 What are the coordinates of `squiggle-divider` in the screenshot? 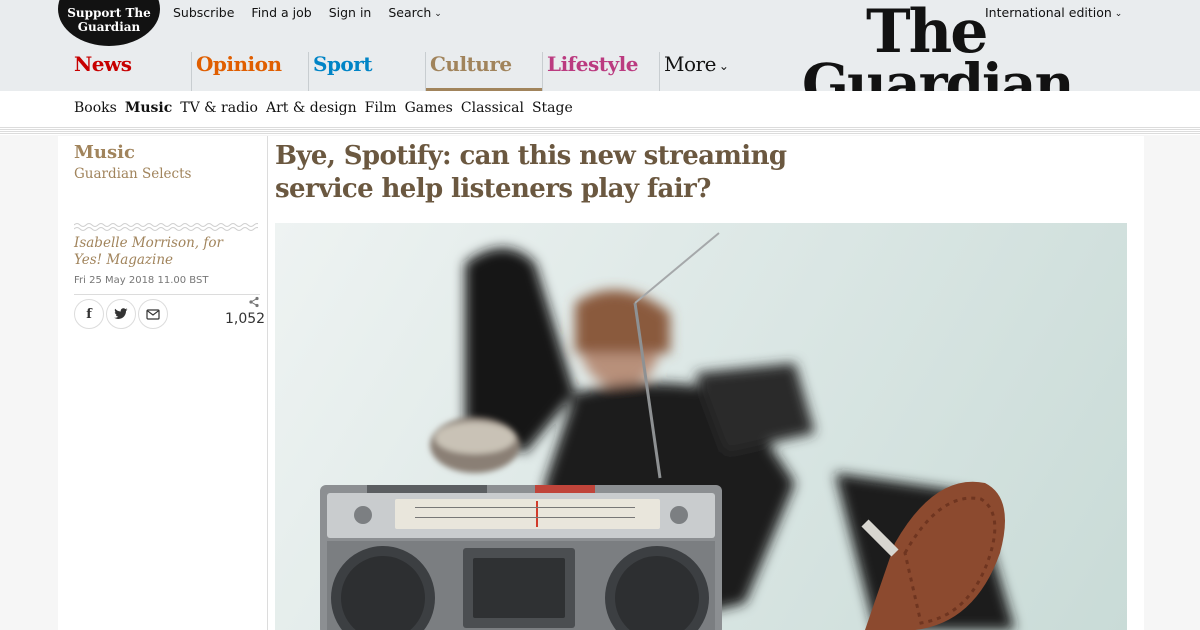 It's located at (166, 227).